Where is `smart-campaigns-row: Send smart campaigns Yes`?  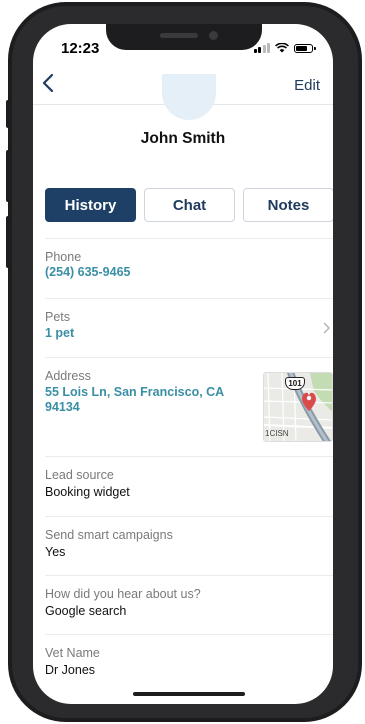
smart-campaigns-row: Send smart campaigns Yes is located at coordinates (189, 545).